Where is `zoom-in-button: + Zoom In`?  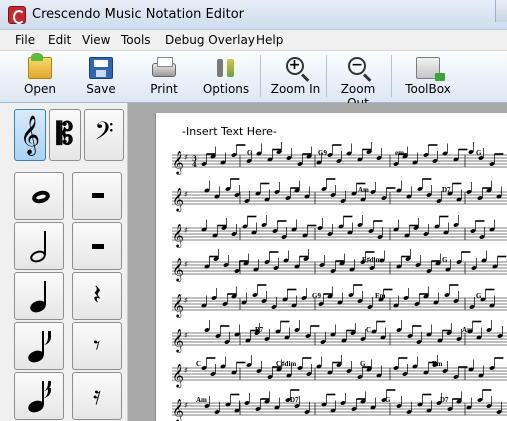
zoom-in-button: + Zoom In is located at coordinates (295, 76).